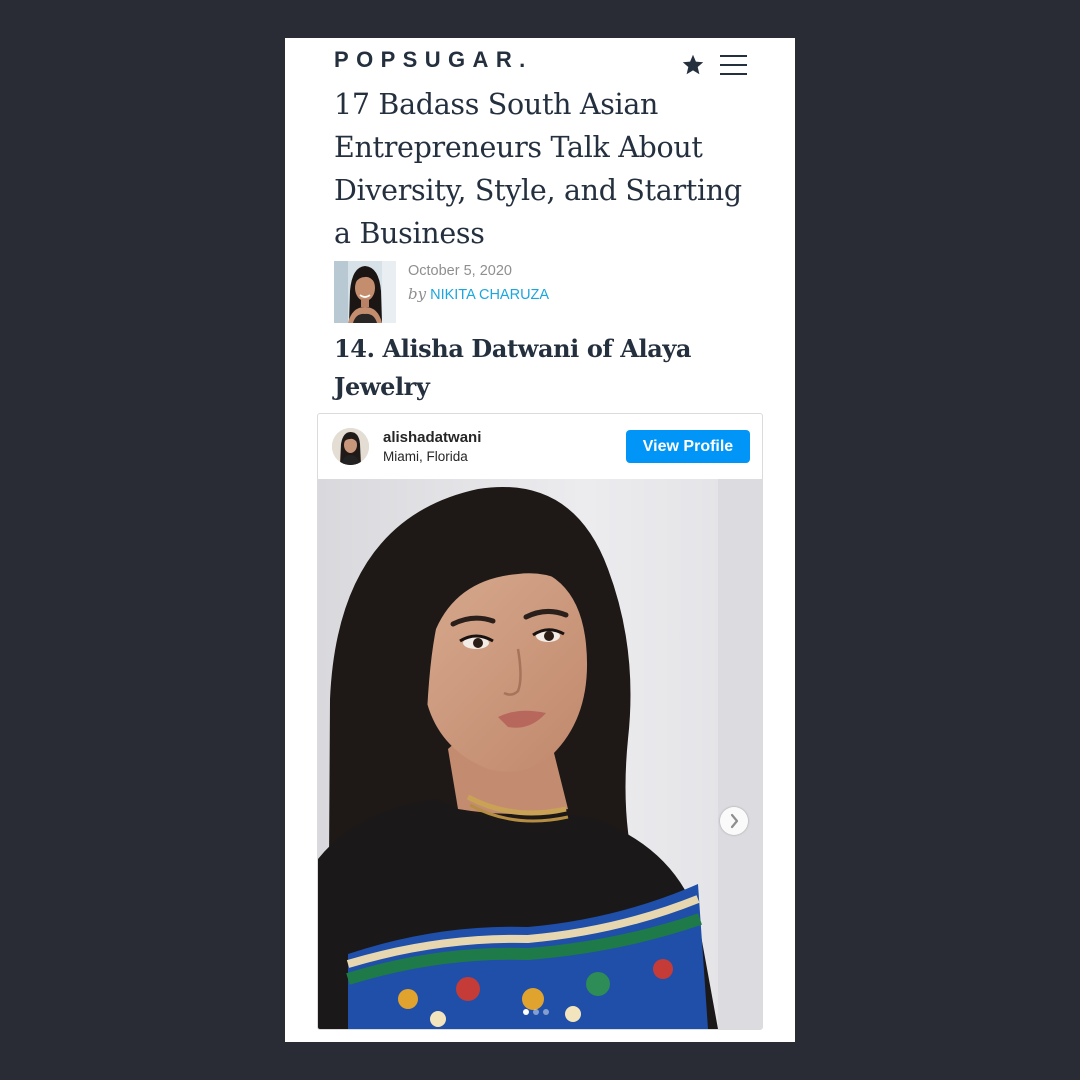 This screenshot has width=1080, height=1080. I want to click on popsugar-logo: POPSUGAR., so click(433, 60).